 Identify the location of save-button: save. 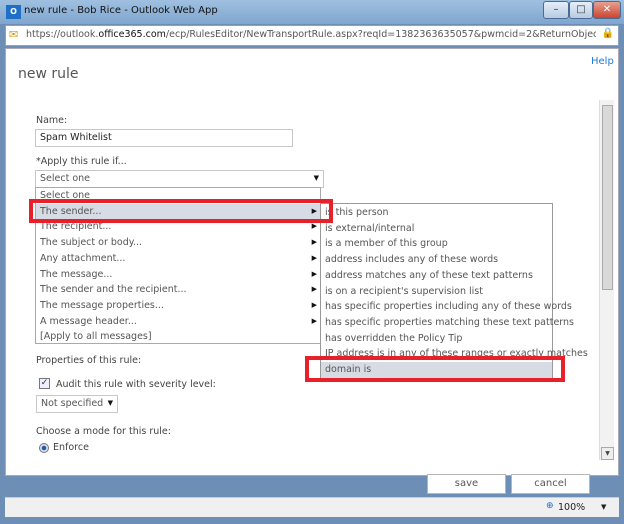
(466, 484).